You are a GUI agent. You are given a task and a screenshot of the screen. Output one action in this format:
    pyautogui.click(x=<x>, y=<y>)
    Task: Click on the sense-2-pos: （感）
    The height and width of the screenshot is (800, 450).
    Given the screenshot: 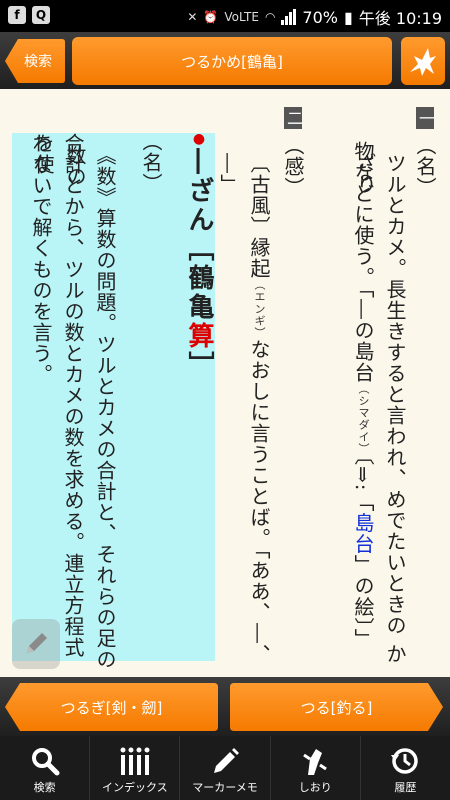 What is the action you would take?
    pyautogui.click(x=293, y=166)
    